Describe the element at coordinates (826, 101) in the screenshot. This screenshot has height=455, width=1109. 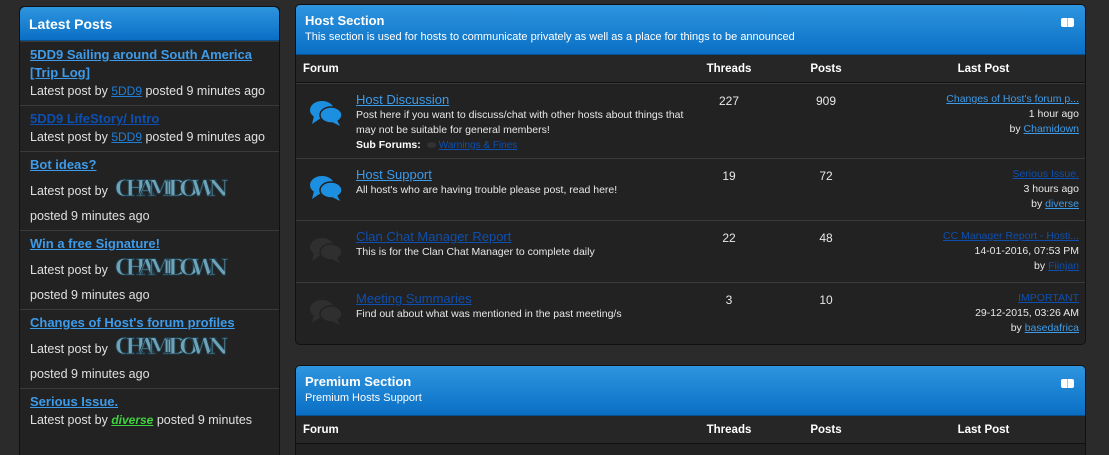
I see `post-count: 909` at that location.